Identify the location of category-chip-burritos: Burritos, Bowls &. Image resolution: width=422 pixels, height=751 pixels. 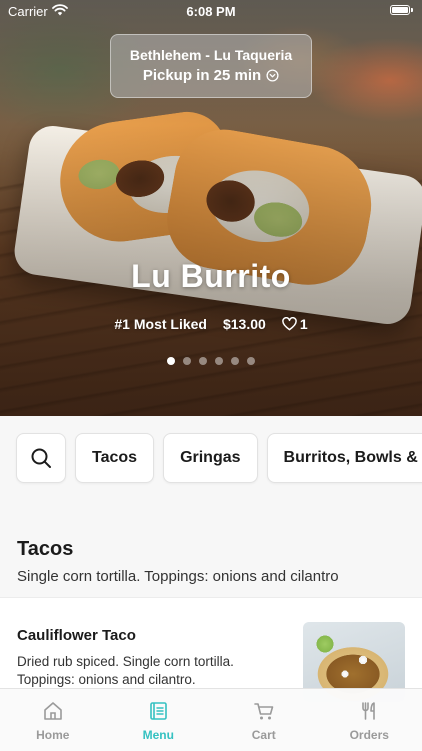
(344, 458).